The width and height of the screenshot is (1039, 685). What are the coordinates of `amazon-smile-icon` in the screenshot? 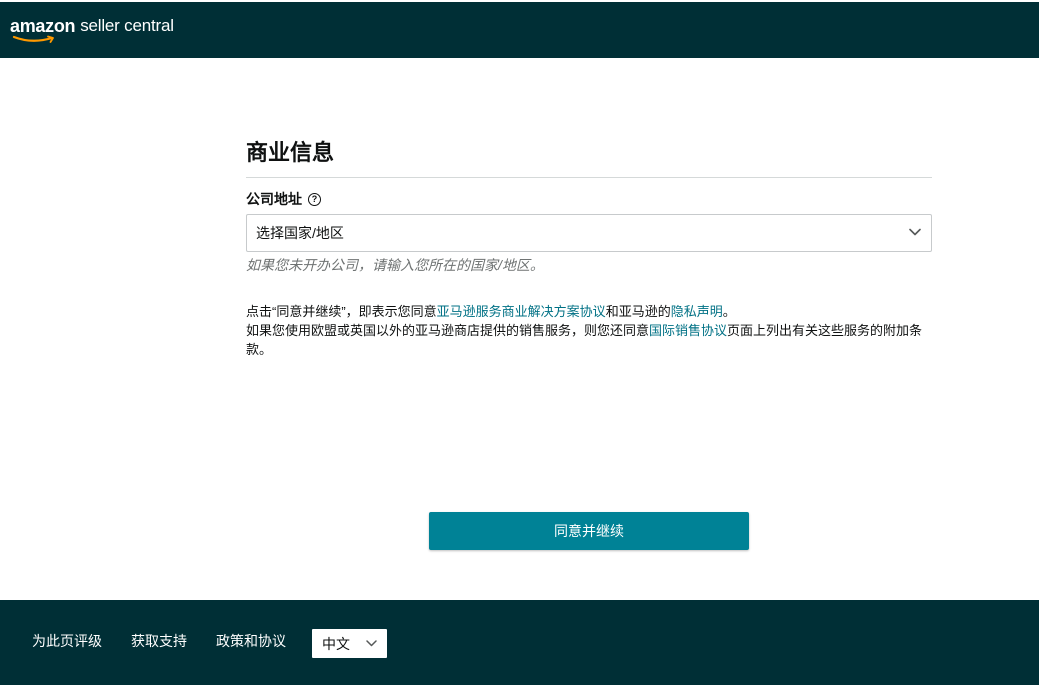 It's located at (33, 39).